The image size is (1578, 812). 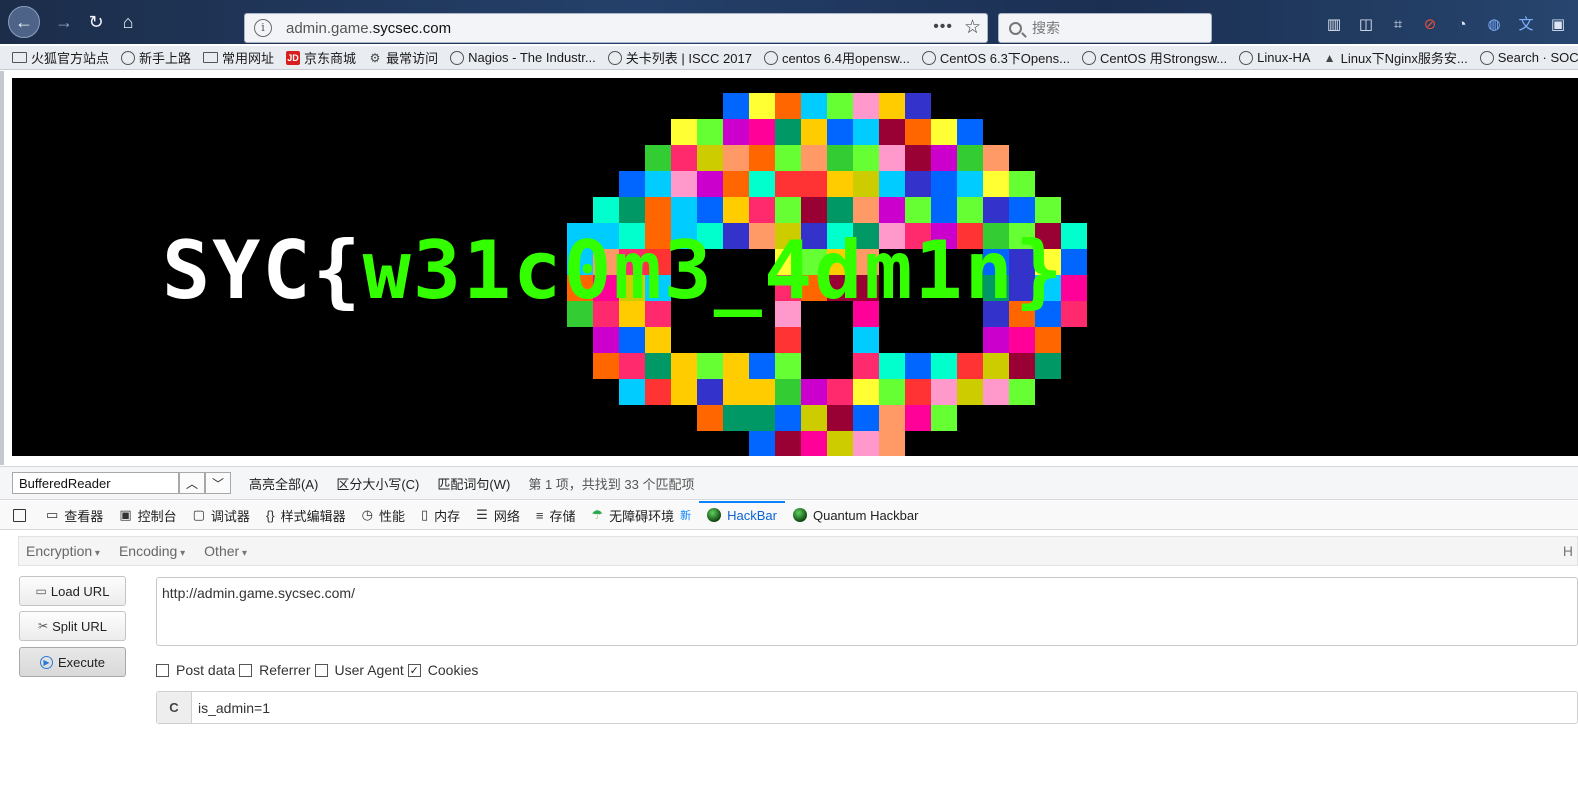 I want to click on option-label: Cookies, so click(x=453, y=670).